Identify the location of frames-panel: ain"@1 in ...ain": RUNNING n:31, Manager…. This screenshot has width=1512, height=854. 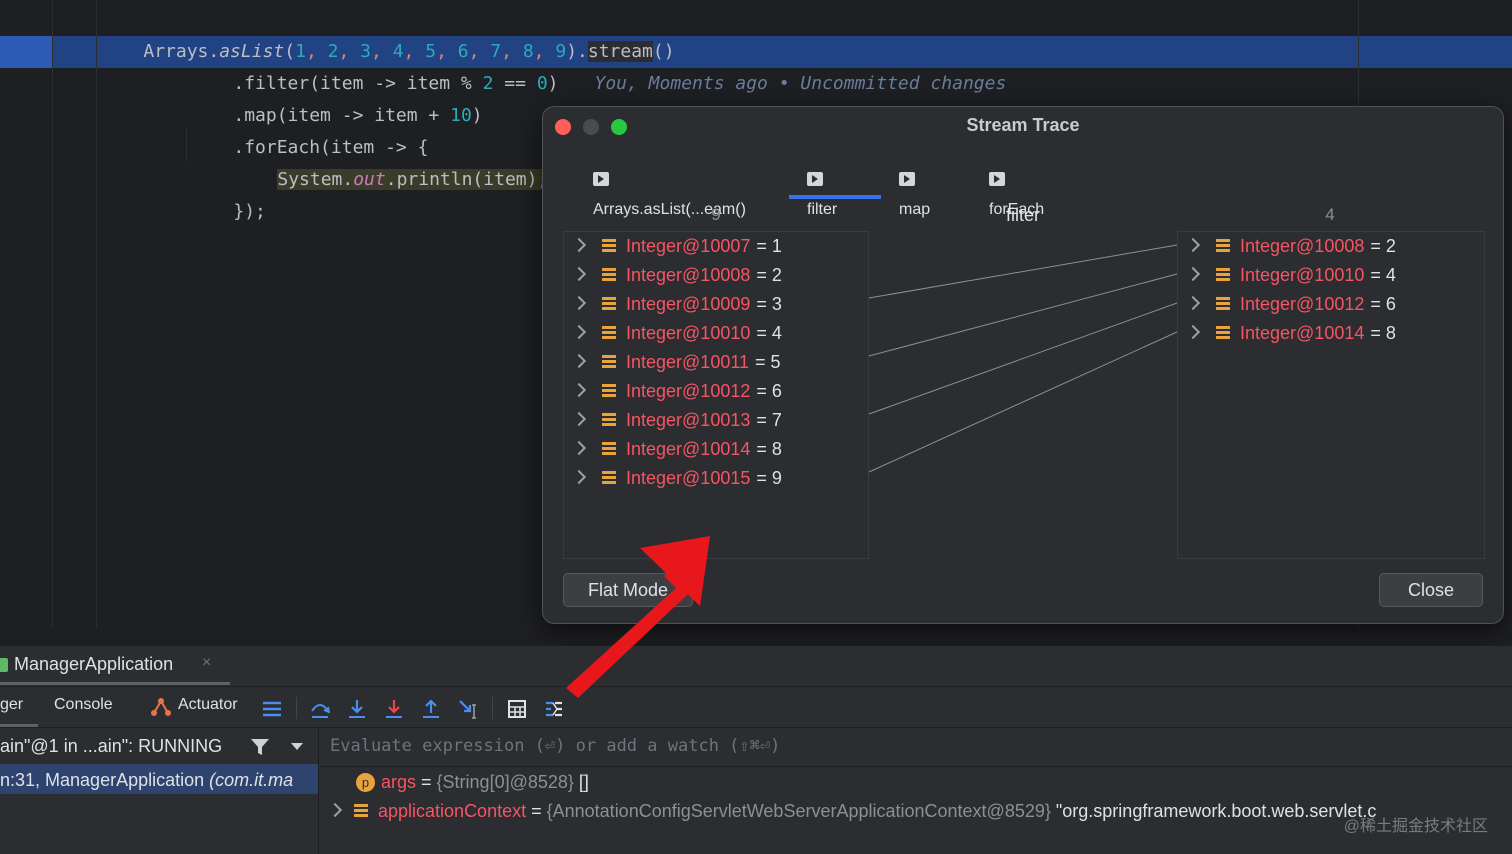
(159, 791).